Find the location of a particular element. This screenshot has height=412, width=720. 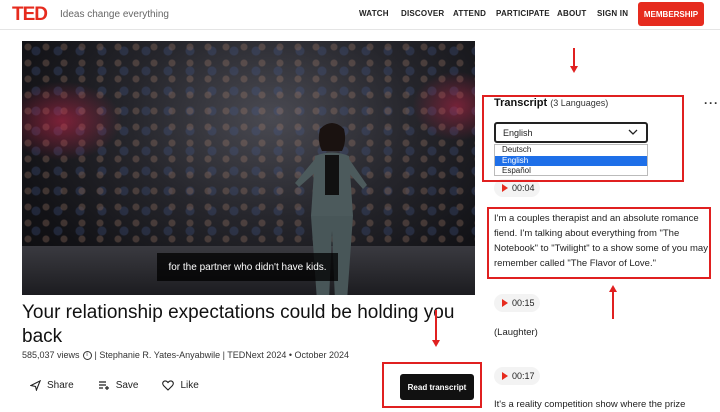

video-subtitle: for the partner who didn't have kids. is located at coordinates (247, 267).